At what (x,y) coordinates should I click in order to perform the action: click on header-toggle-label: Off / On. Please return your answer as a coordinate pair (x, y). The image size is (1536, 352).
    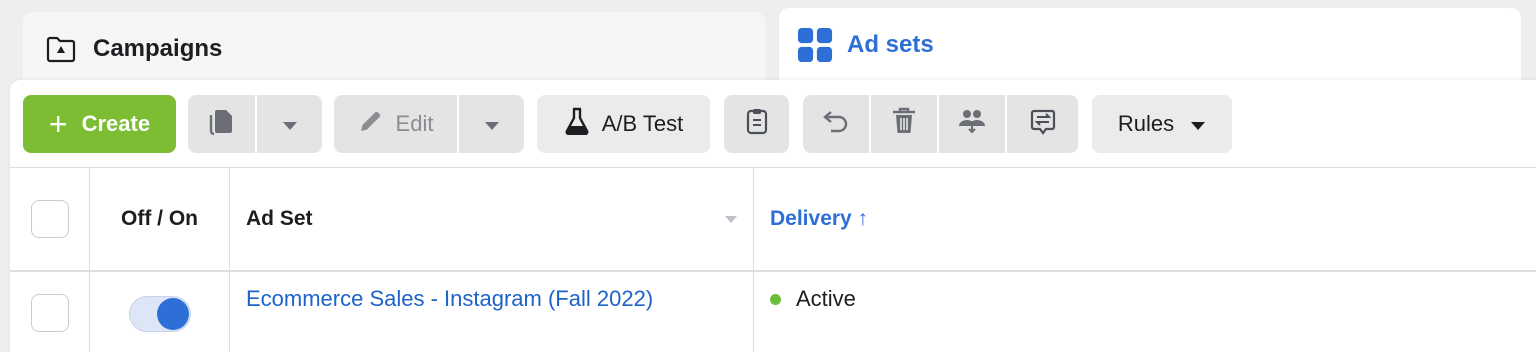
    Looking at the image, I should click on (159, 218).